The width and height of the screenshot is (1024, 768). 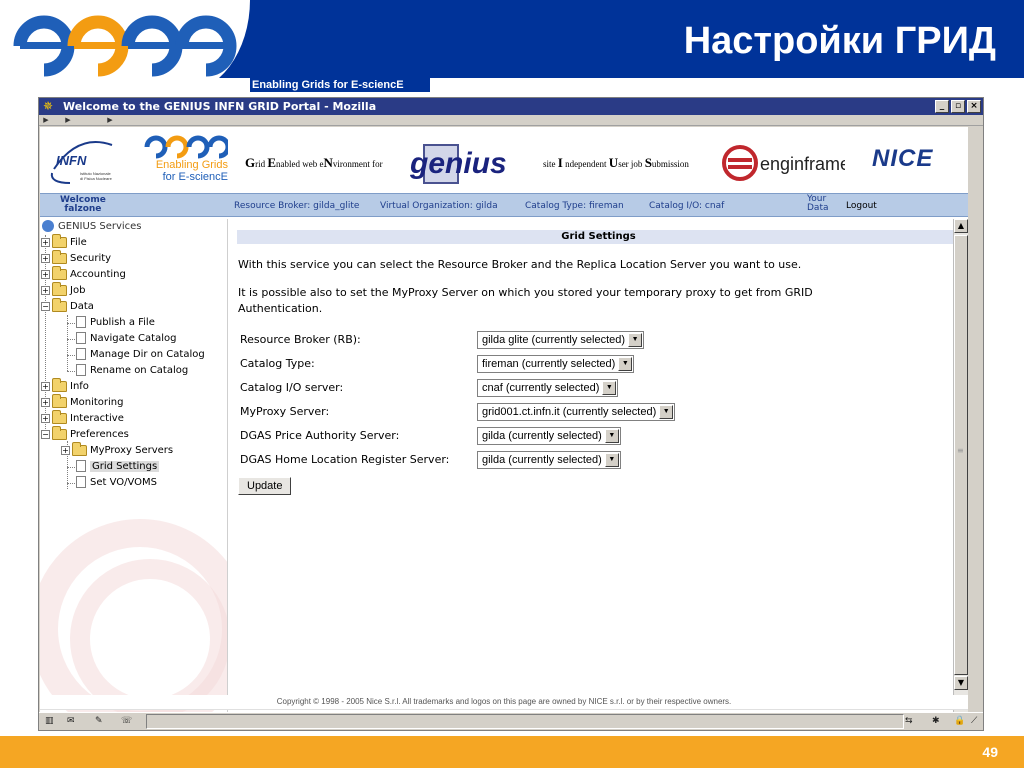 What do you see at coordinates (960, 721) in the screenshot?
I see `lock-icon: 🔒` at bounding box center [960, 721].